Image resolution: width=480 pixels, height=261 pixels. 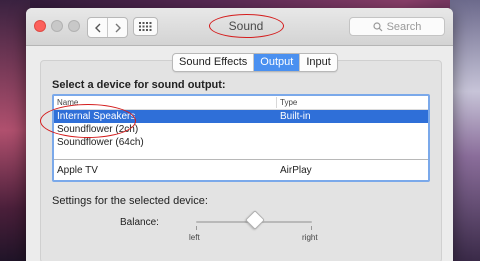 What do you see at coordinates (296, 170) in the screenshot?
I see `device-type: AirPlay` at bounding box center [296, 170].